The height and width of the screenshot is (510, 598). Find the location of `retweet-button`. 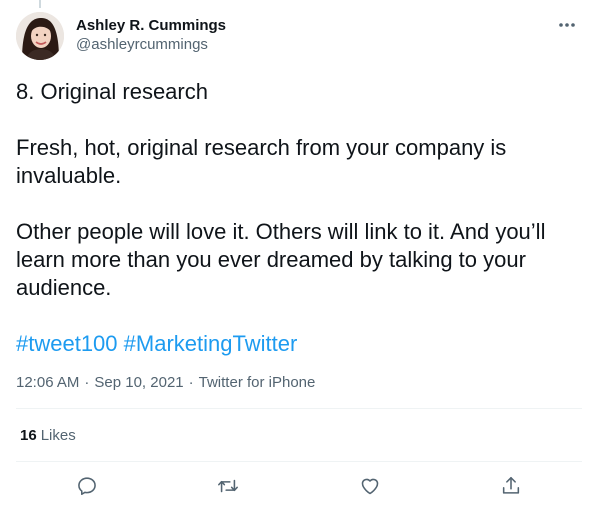

retweet-button is located at coordinates (228, 486).